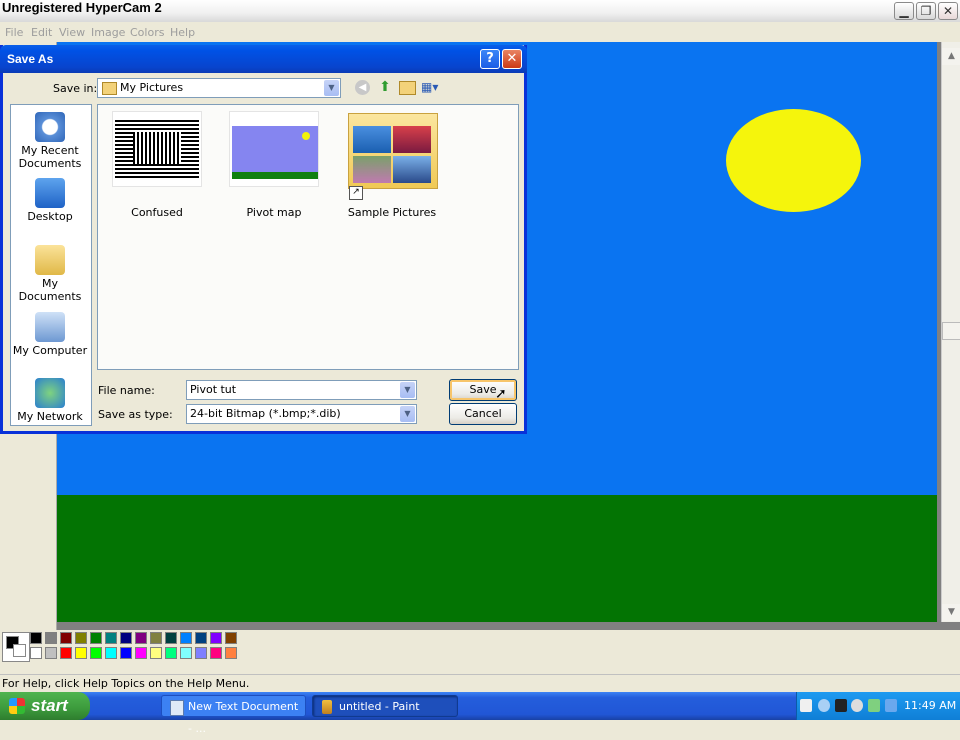  I want to click on menu-image: Image, so click(108, 32).